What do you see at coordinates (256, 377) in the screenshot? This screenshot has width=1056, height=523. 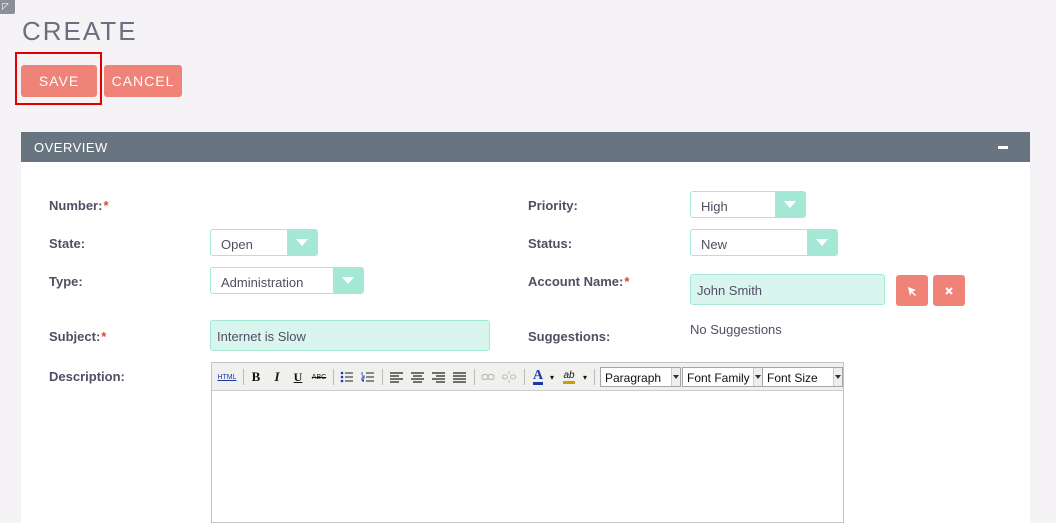 I see `bold-button: B` at bounding box center [256, 377].